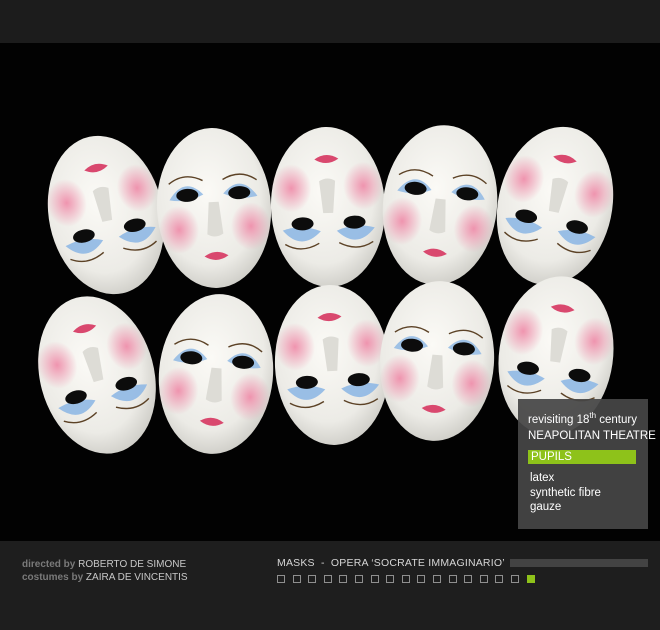  Describe the element at coordinates (559, 420) in the screenshot. I see `century-text: revisiting 18` at that location.